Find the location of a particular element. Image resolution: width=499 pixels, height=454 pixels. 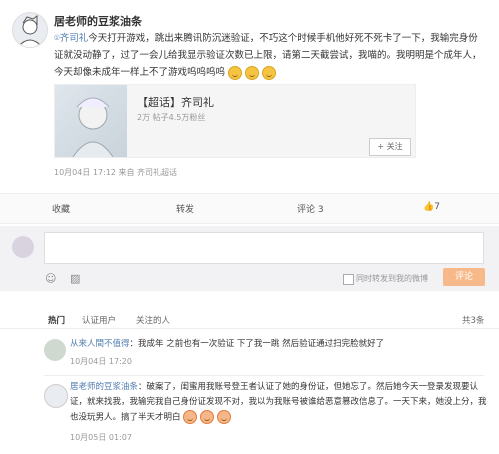

thumb-up-icon: 👍 is located at coordinates (429, 207).